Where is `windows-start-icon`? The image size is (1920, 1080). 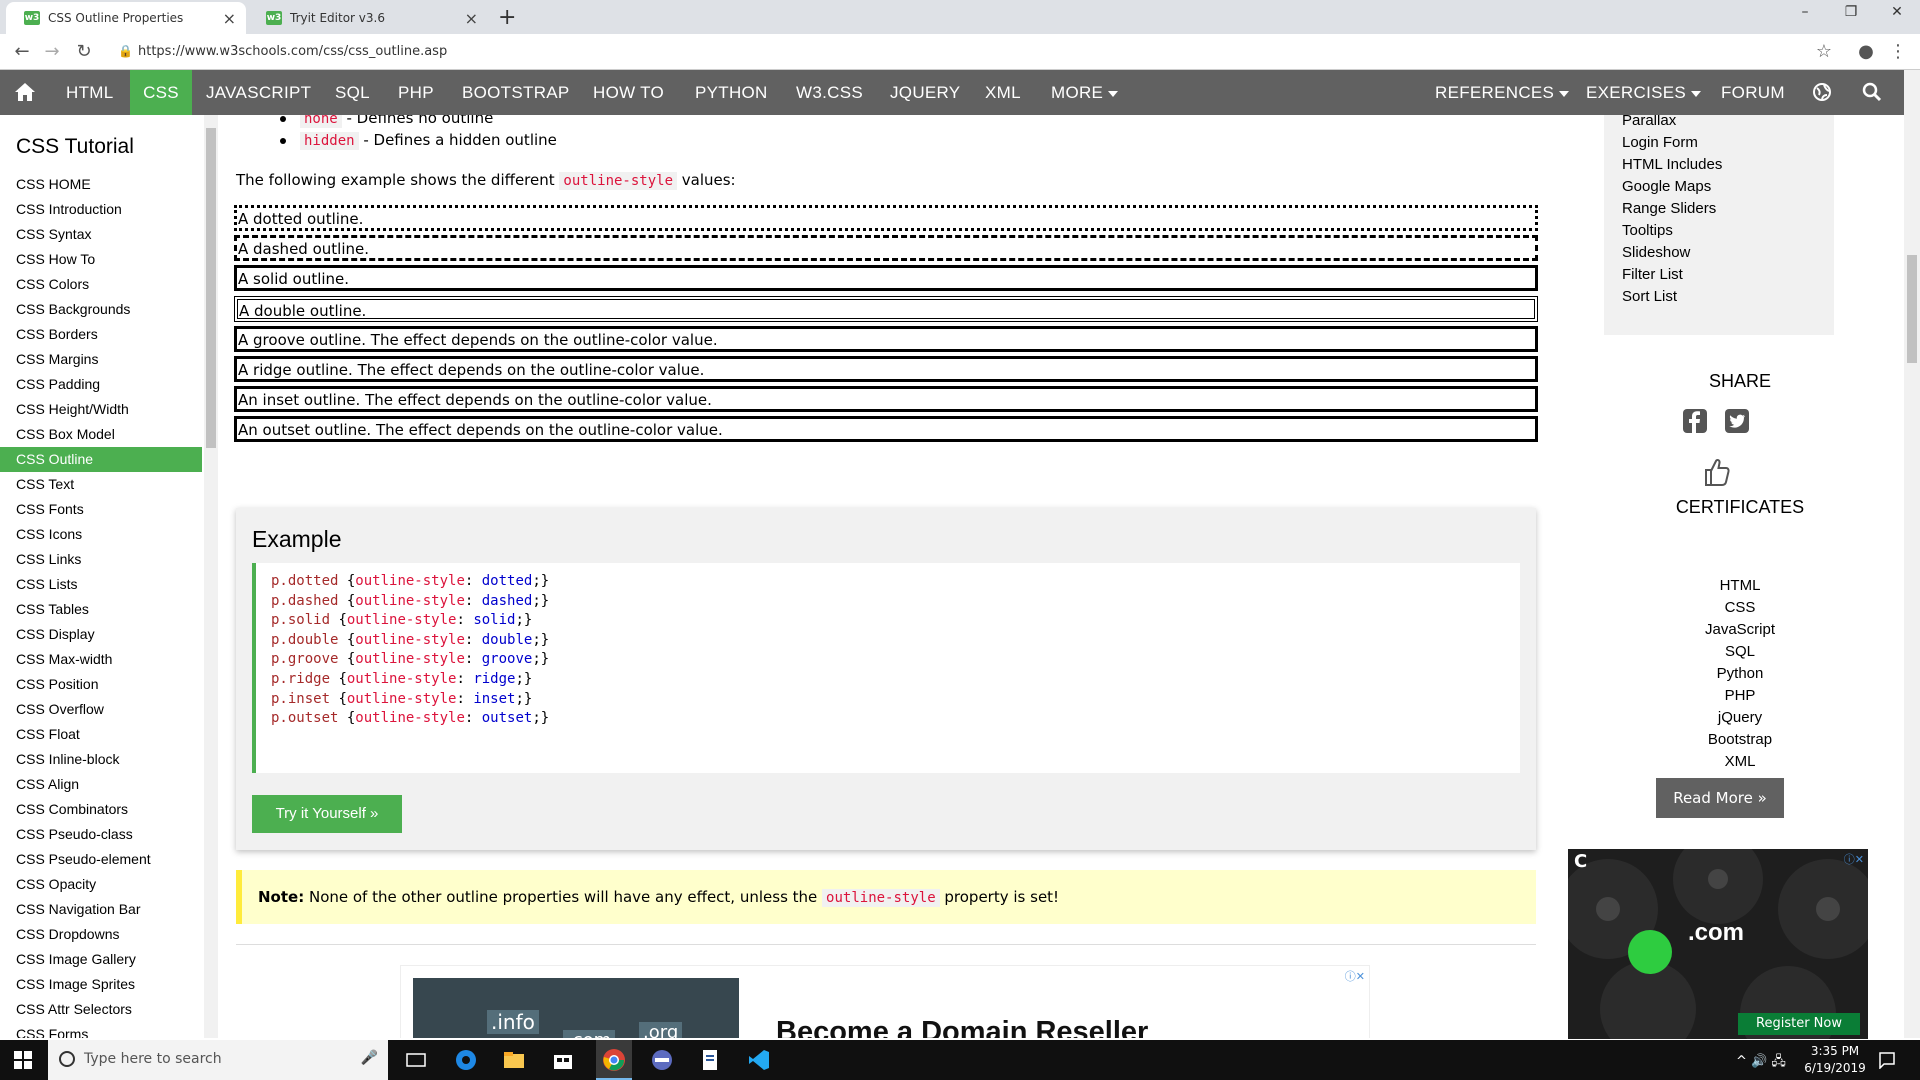
windows-start-icon is located at coordinates (23, 1060).